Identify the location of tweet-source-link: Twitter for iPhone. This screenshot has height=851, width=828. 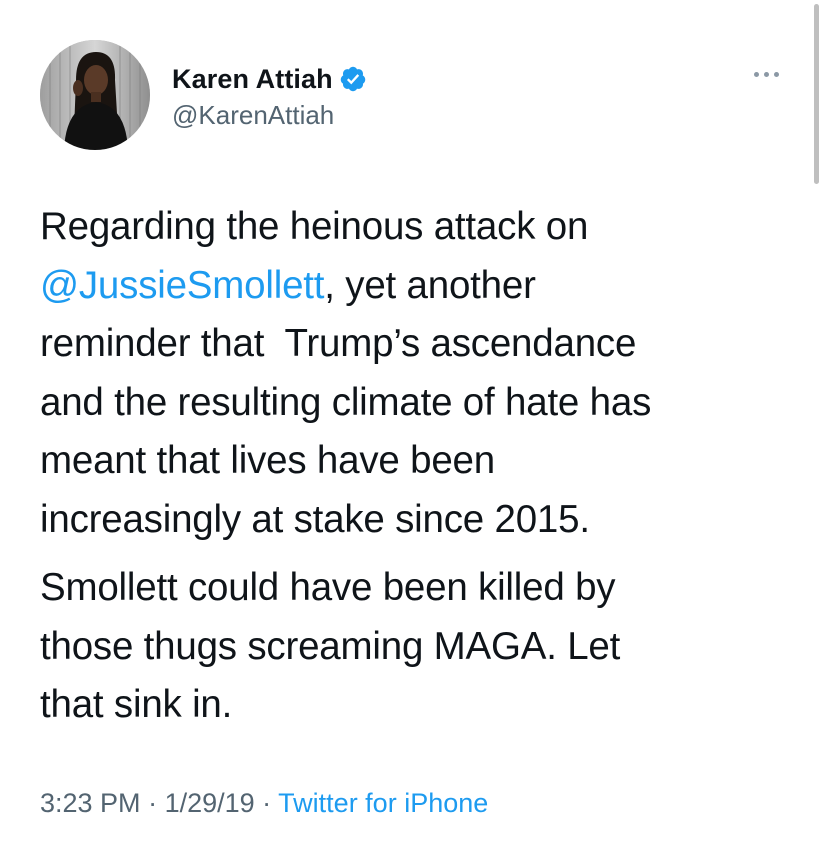
(383, 803).